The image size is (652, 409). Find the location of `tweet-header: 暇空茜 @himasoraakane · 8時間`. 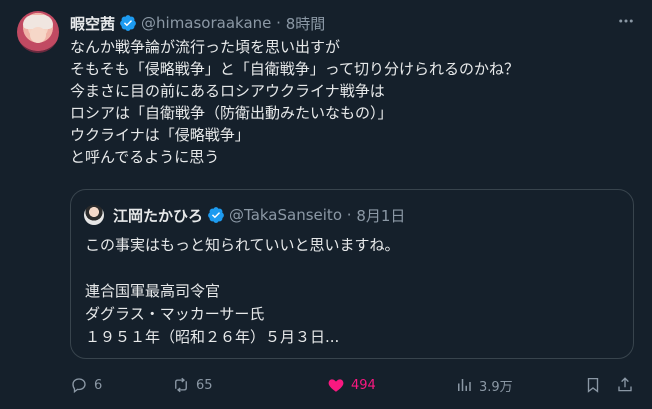

tweet-header: 暇空茜 @himasoraakane · 8時間 is located at coordinates (197, 23).